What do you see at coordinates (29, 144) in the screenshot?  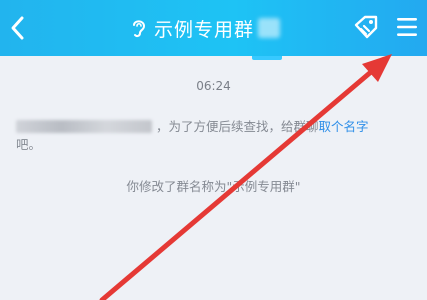 I see `system-message-tail: 吧。` at bounding box center [29, 144].